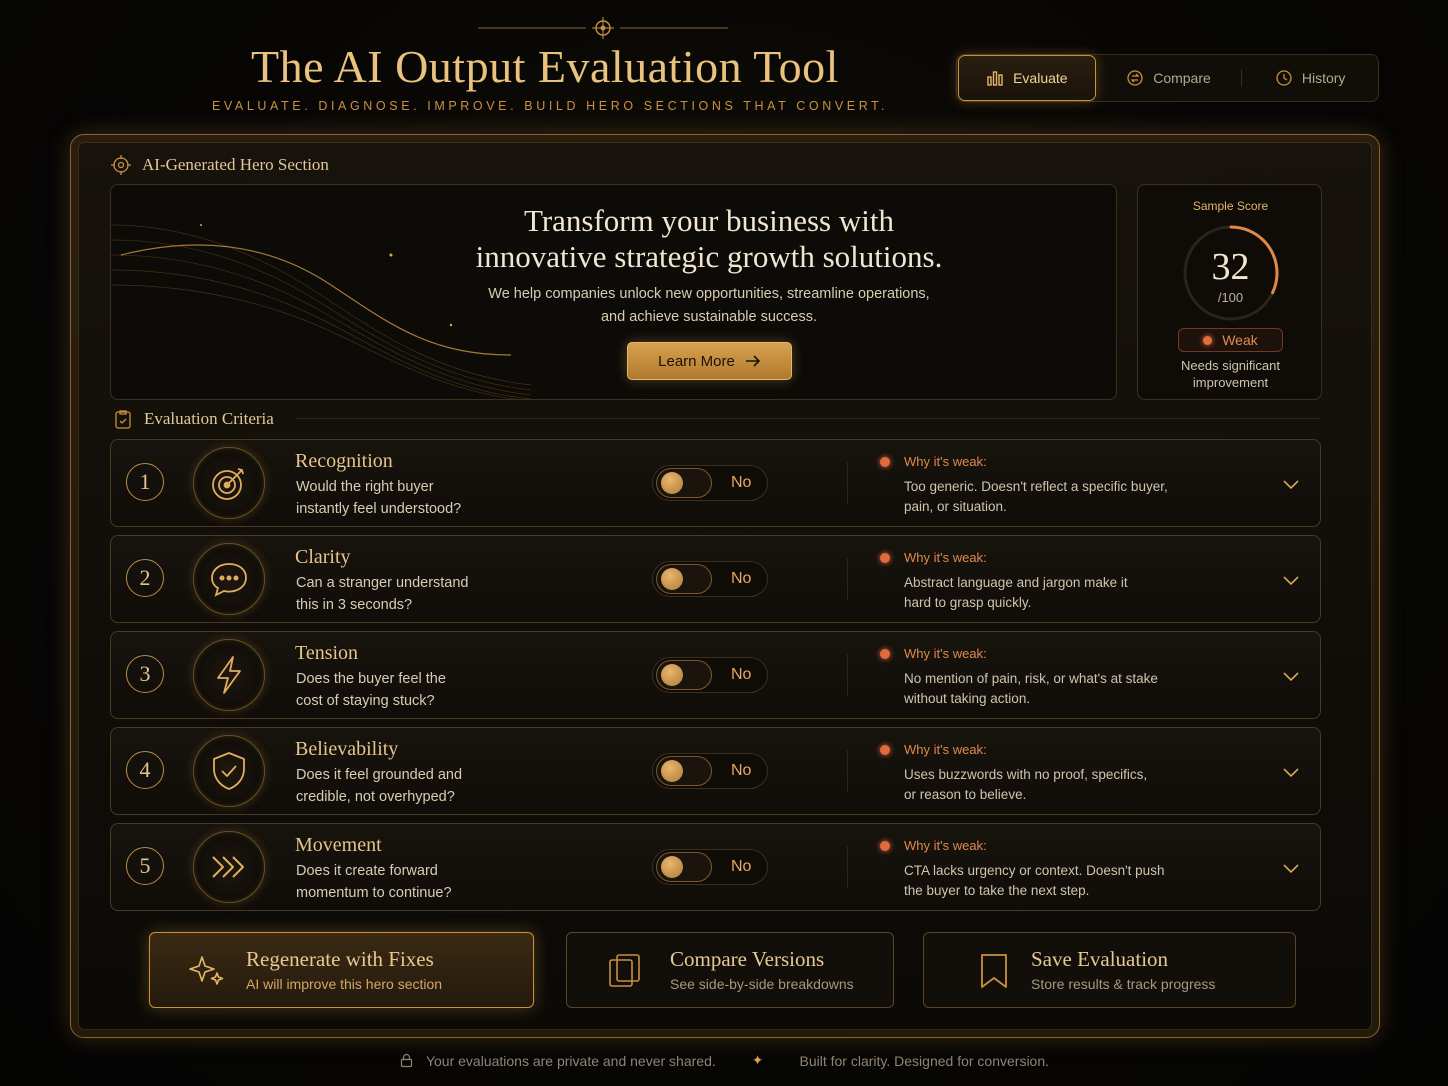 Image resolution: width=1448 pixels, height=1086 pixels. What do you see at coordinates (968, 602) in the screenshot?
I see `why-weak-line: hard to grasp quickly.` at bounding box center [968, 602].